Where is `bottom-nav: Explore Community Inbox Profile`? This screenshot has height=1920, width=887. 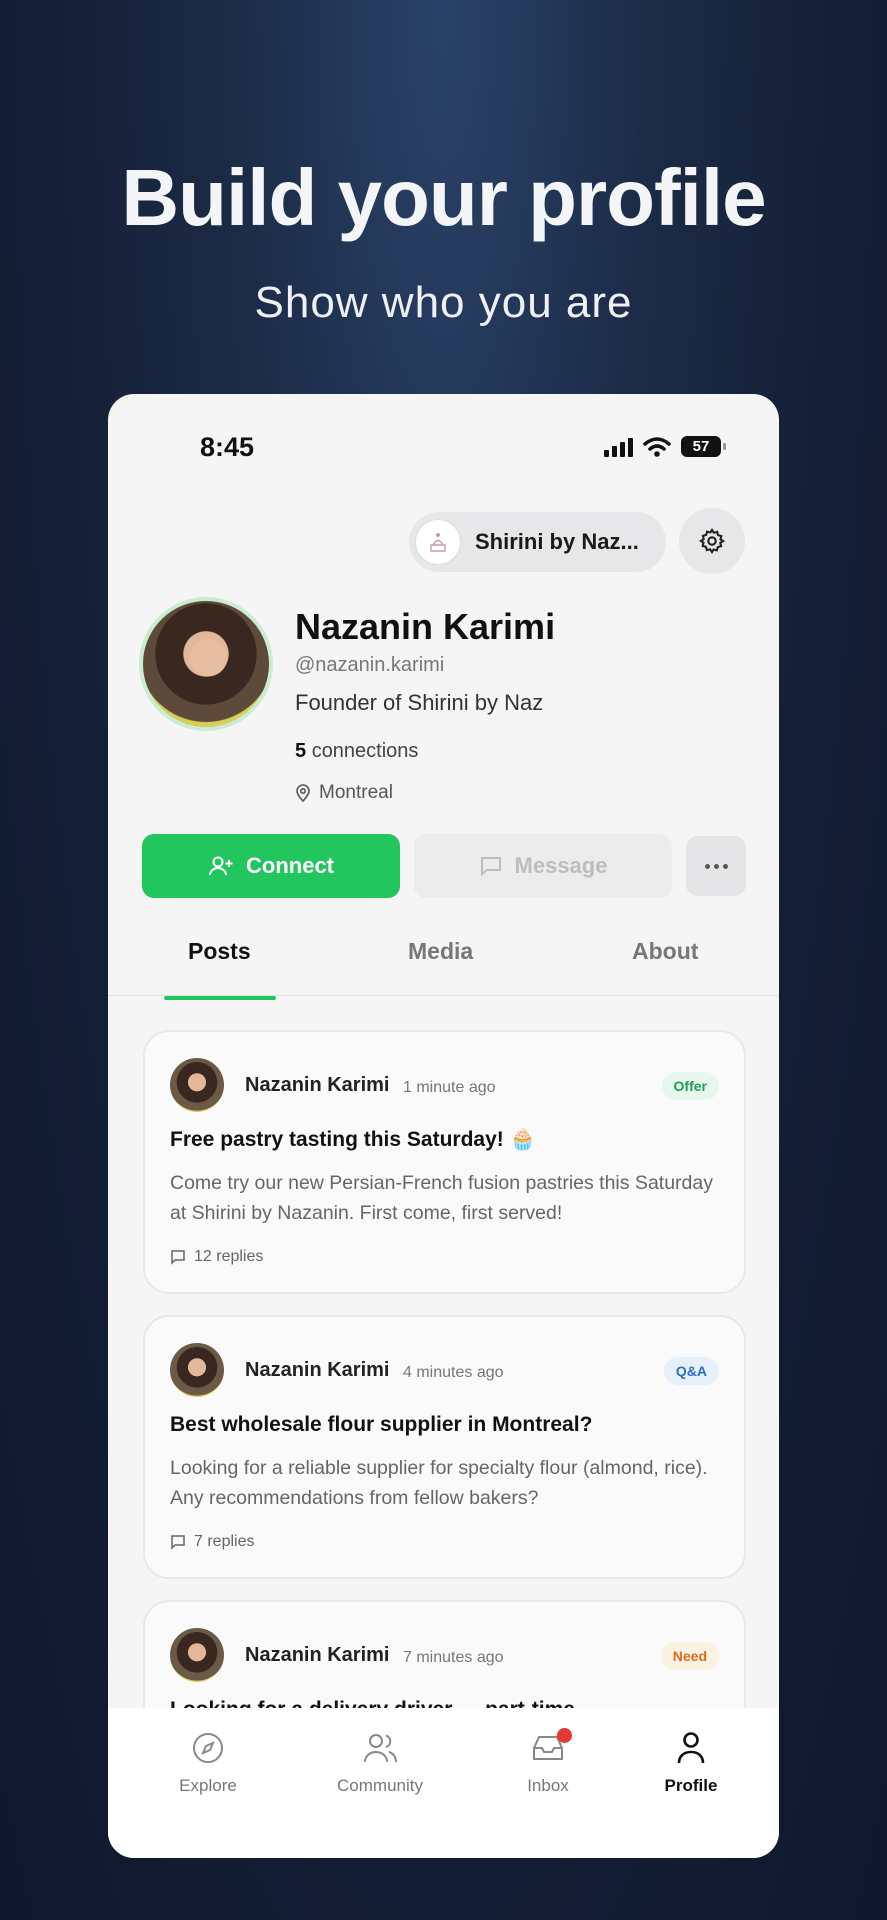 bottom-nav: Explore Community Inbox Profile is located at coordinates (443, 1783).